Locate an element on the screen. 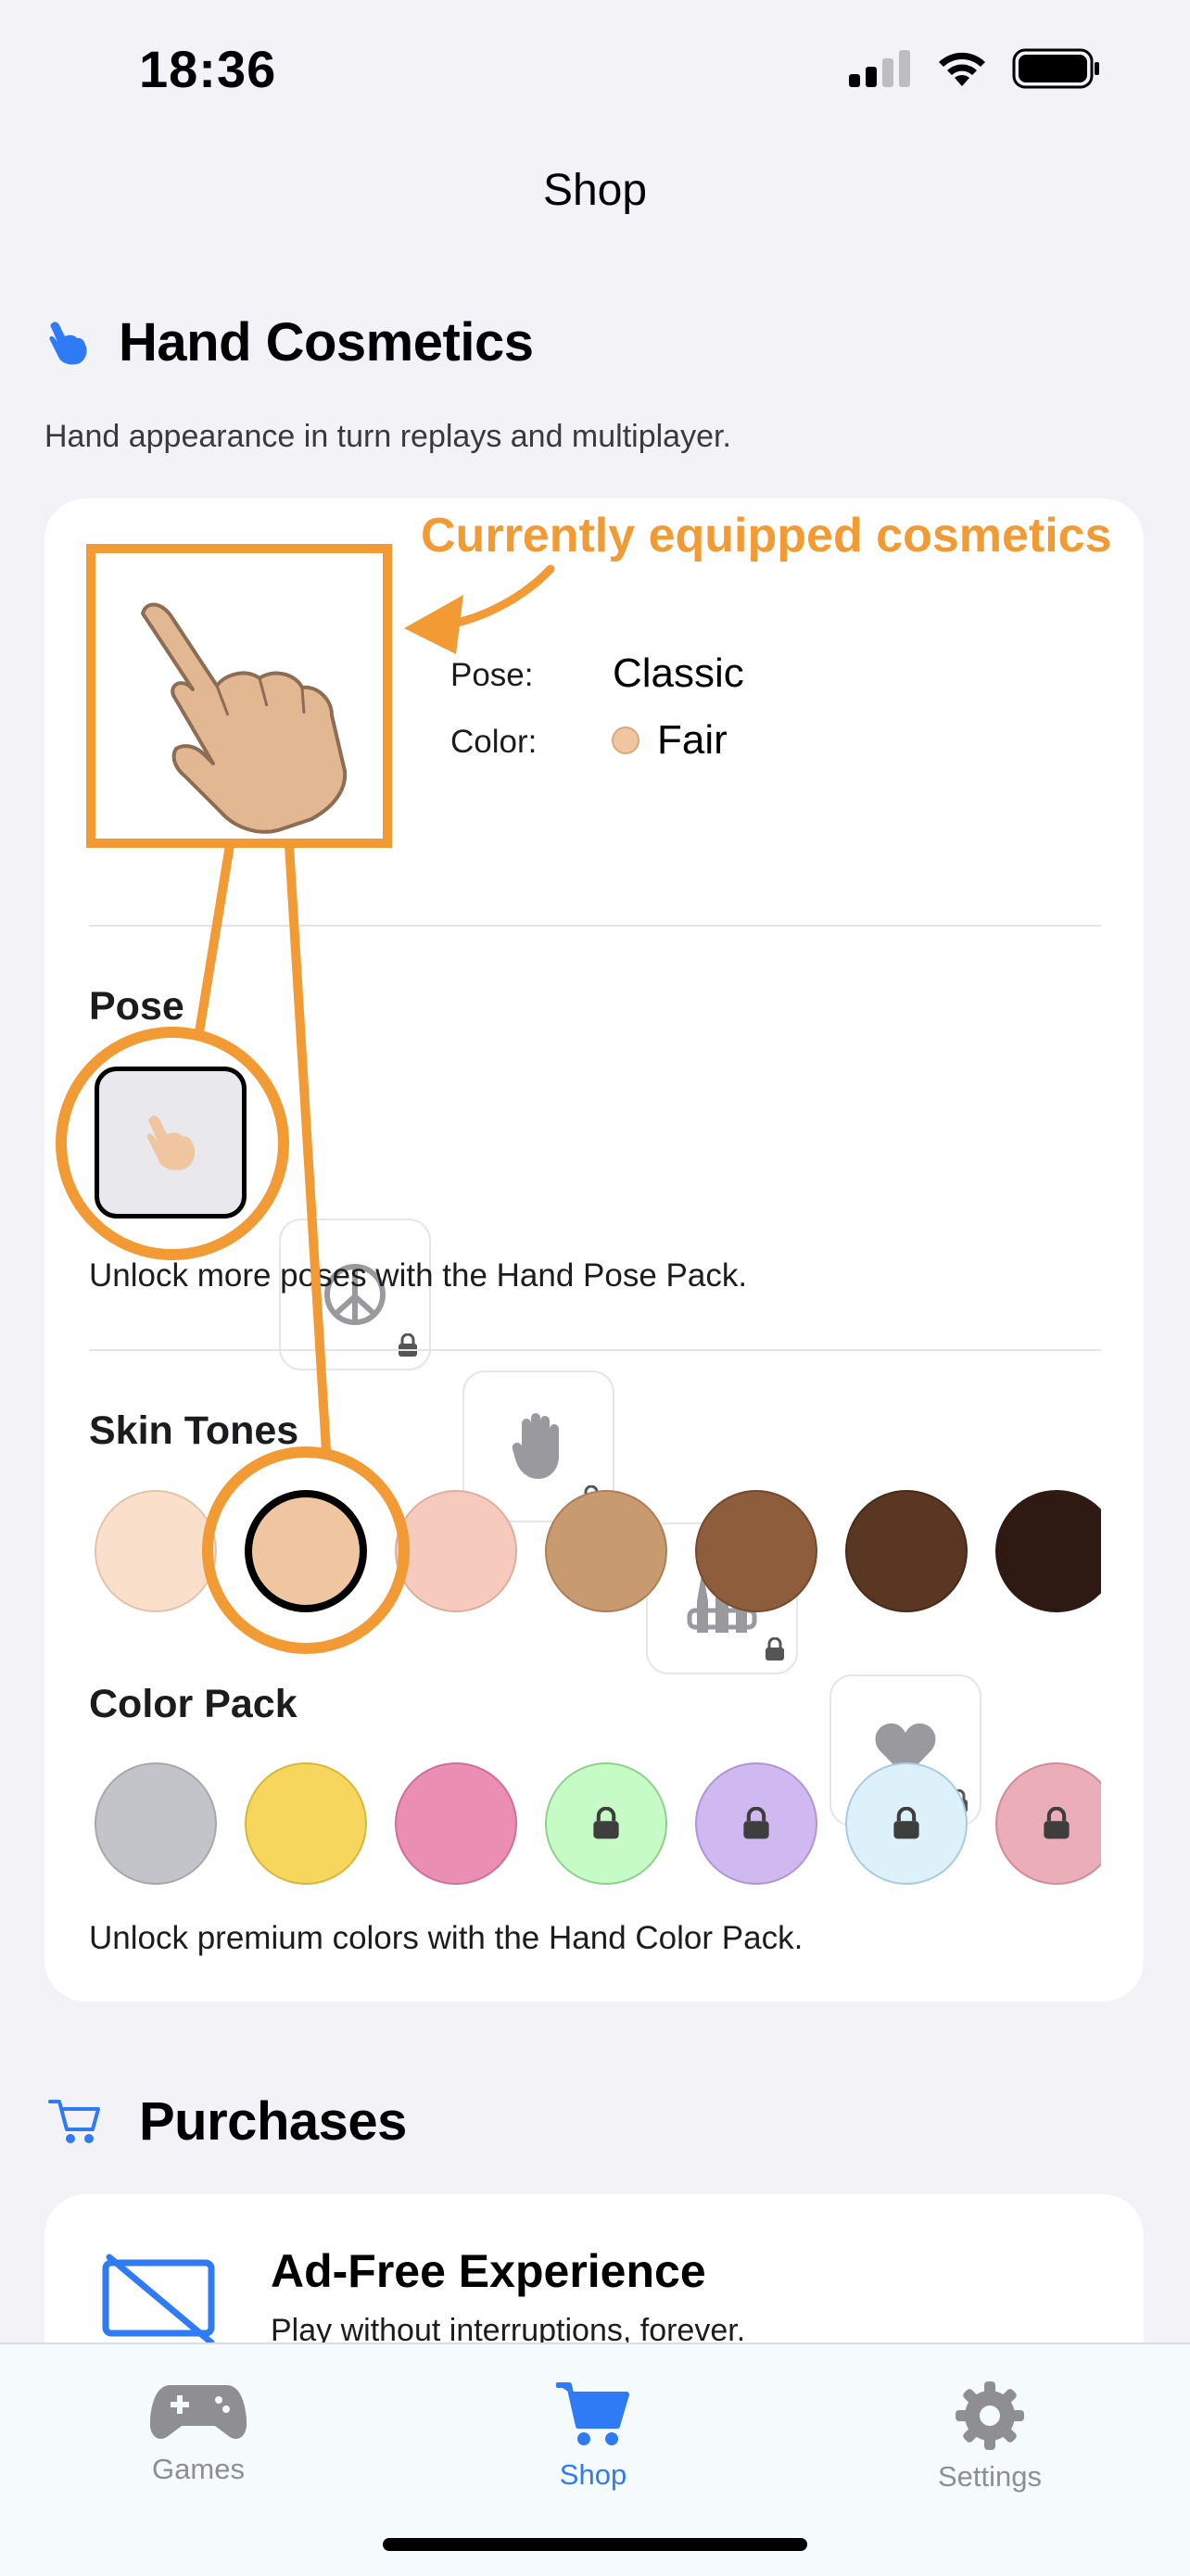  section-title-purchases: Purchases is located at coordinates (273, 2121).